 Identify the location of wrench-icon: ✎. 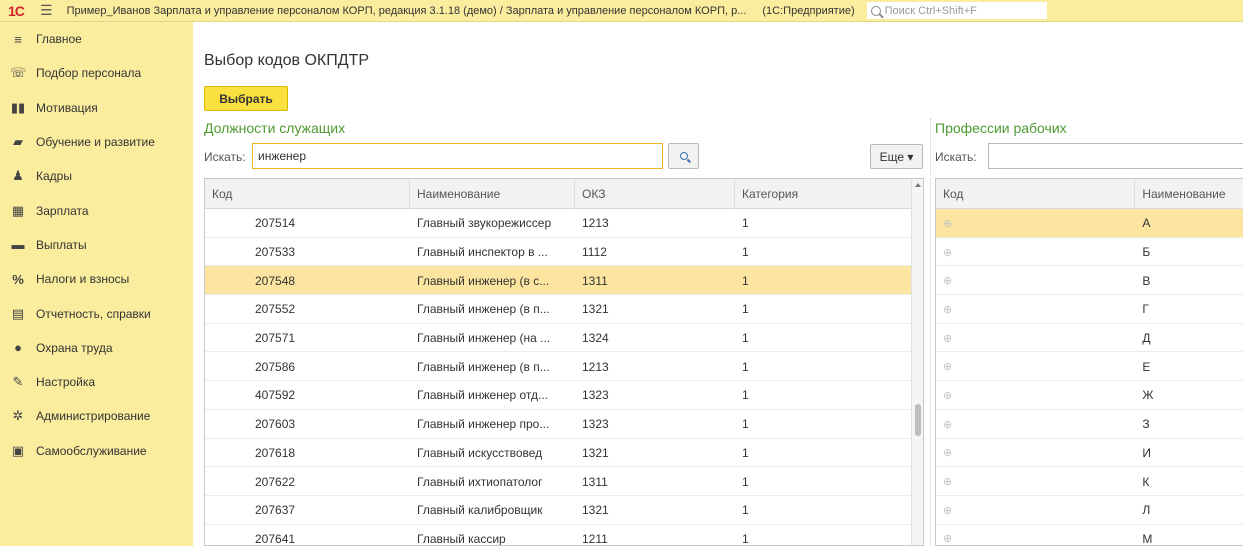
(18, 382).